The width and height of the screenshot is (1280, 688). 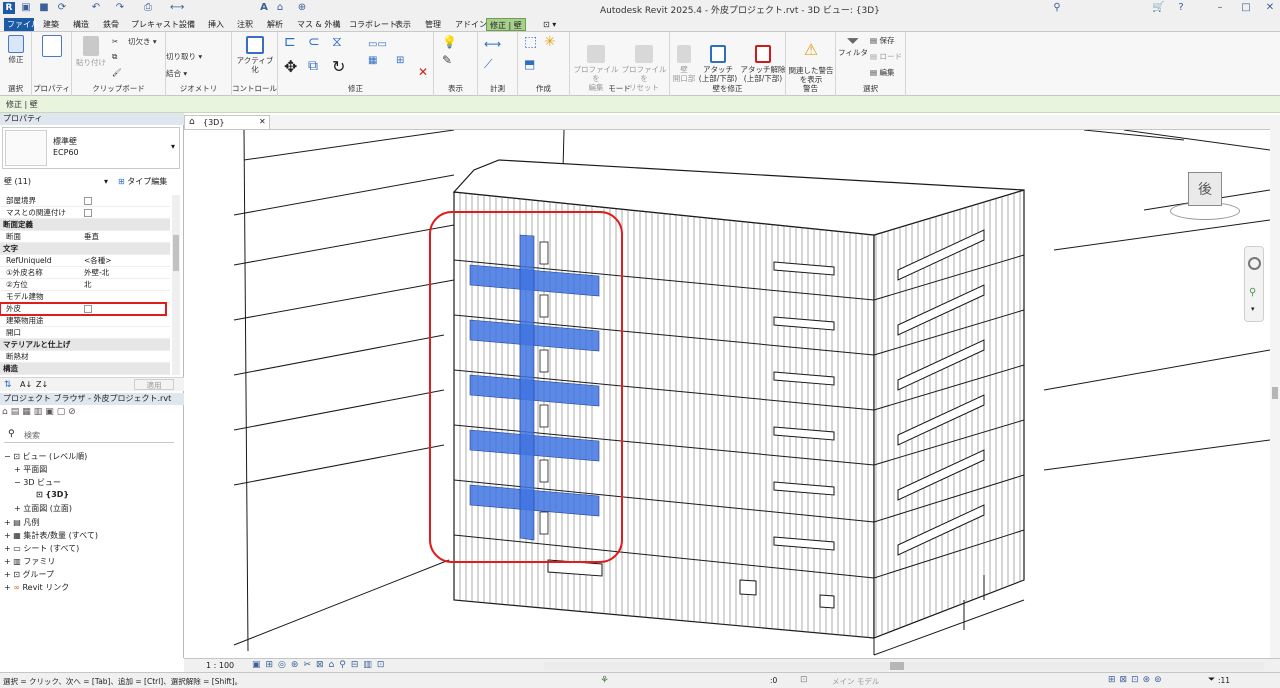 What do you see at coordinates (492, 44) in the screenshot?
I see `measure-tool-icon: ⟷` at bounding box center [492, 44].